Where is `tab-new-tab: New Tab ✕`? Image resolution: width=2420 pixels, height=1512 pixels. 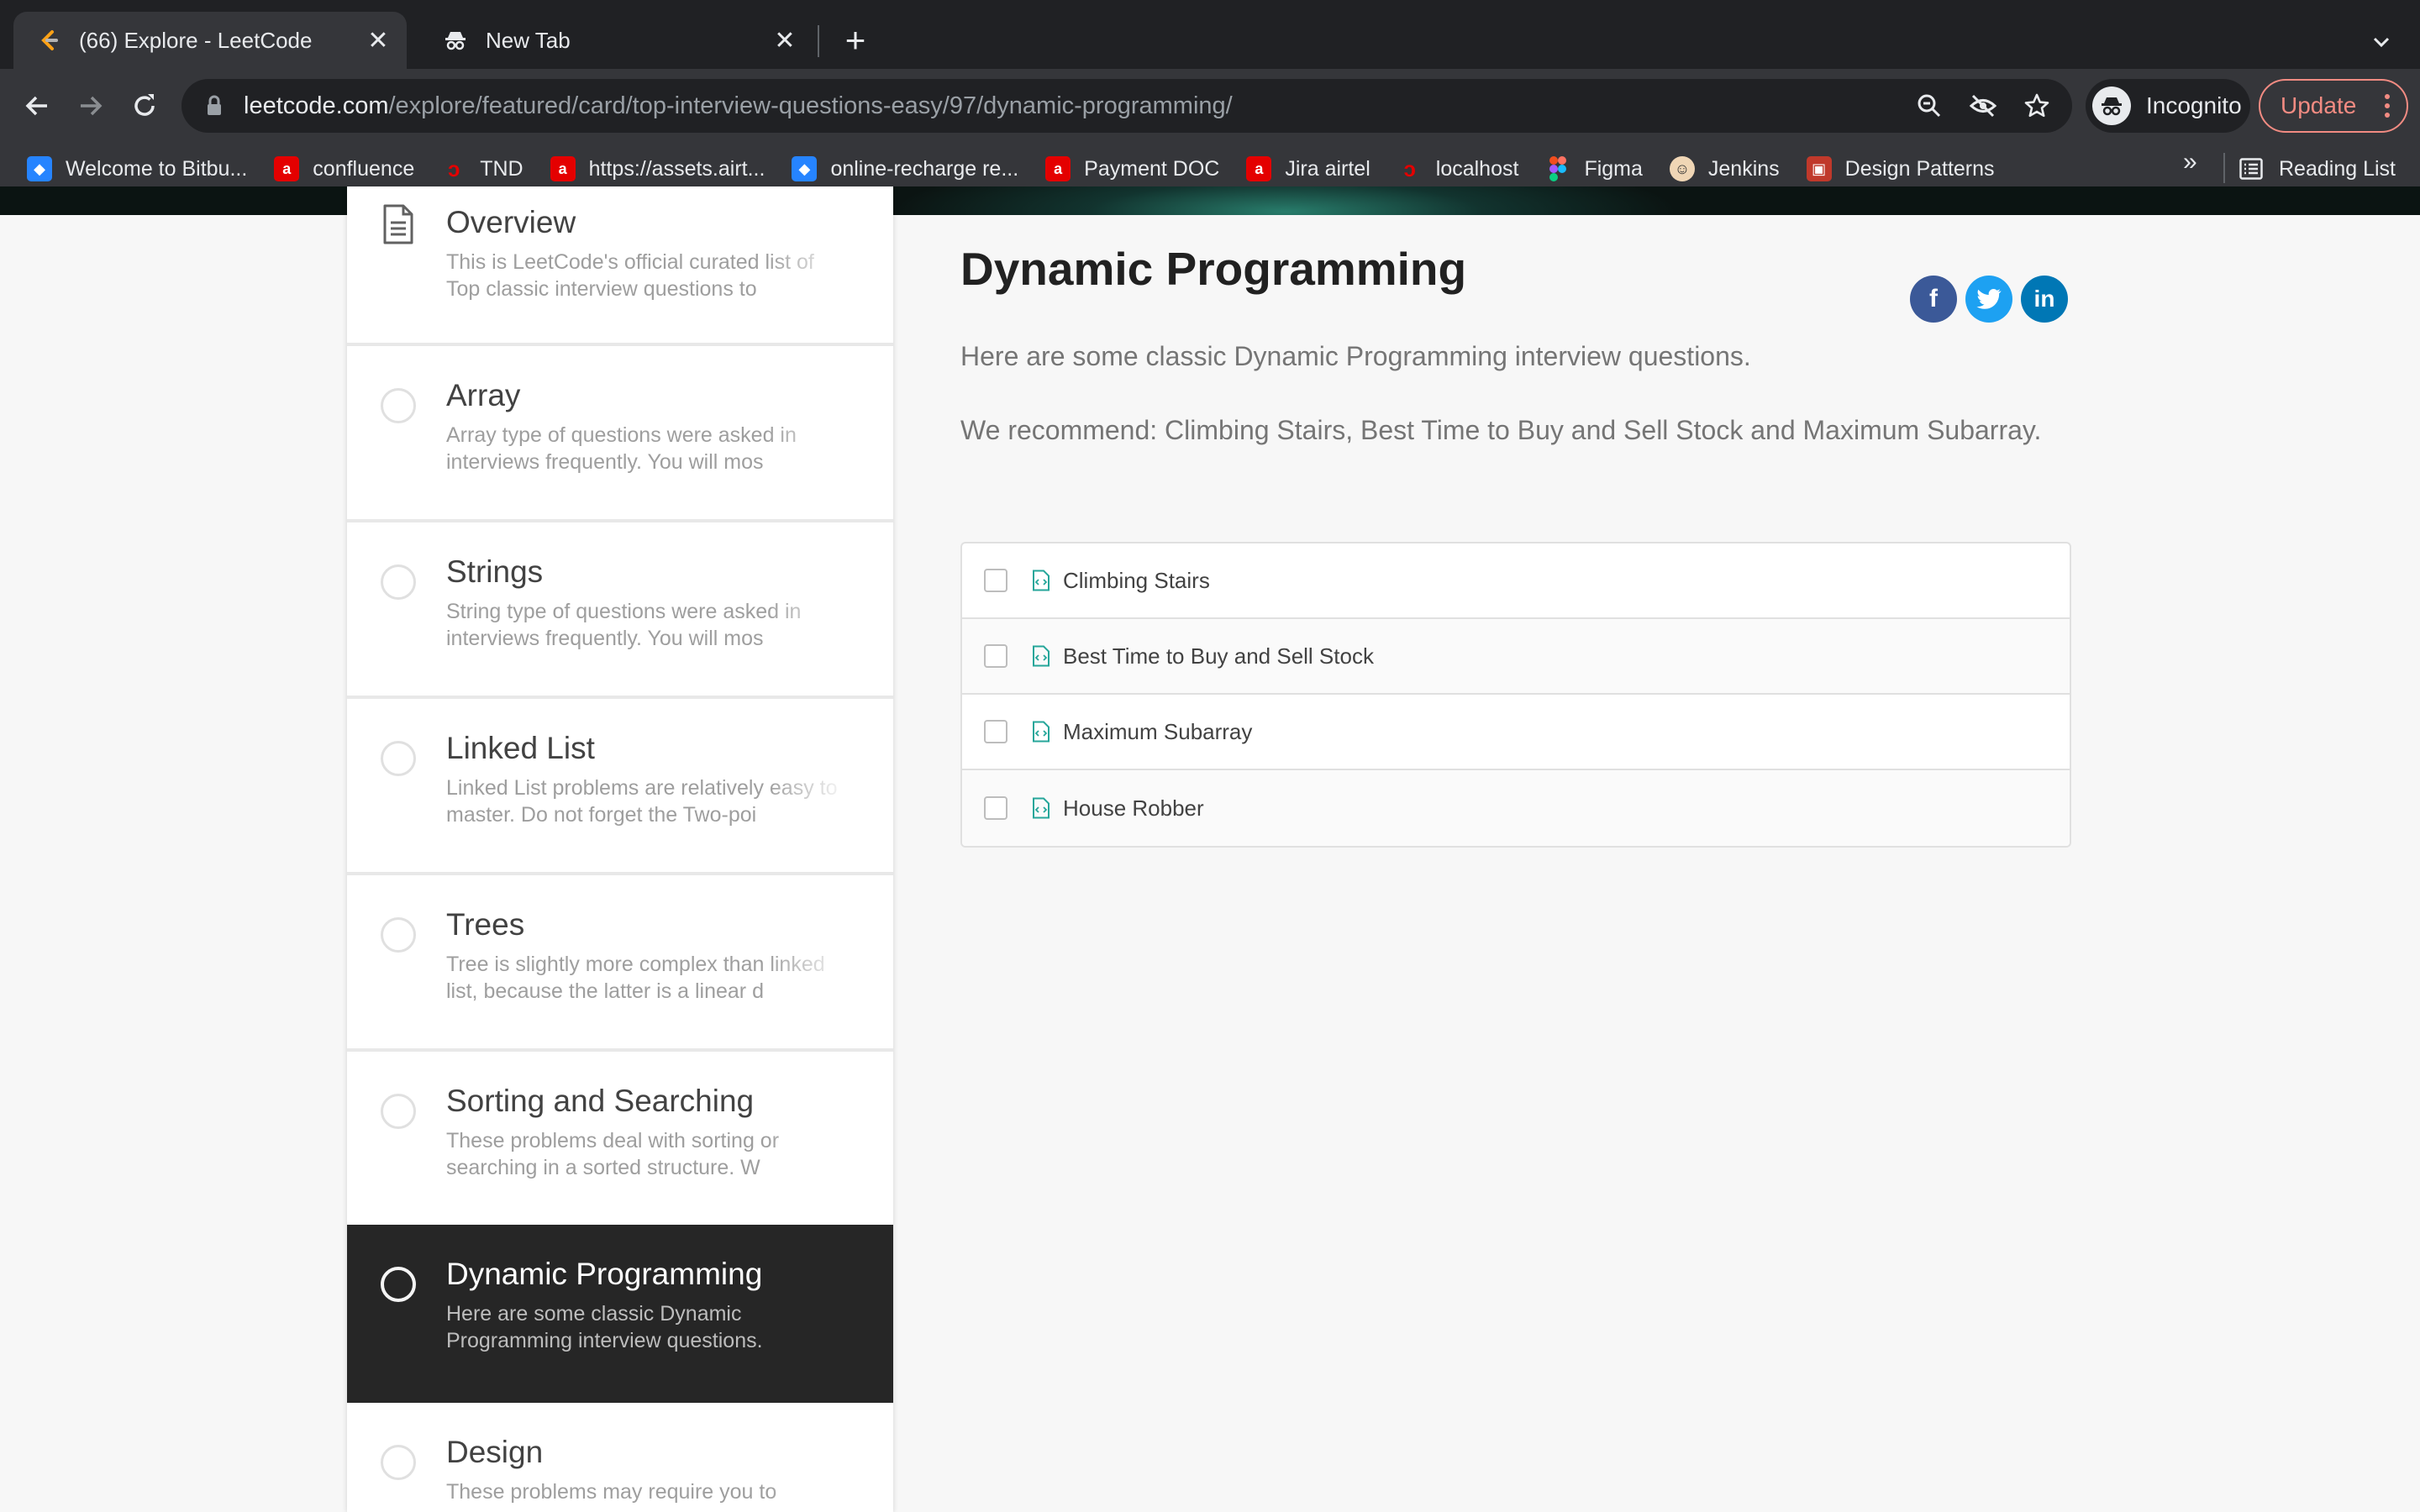 tab-new-tab: New Tab ✕ is located at coordinates (616, 40).